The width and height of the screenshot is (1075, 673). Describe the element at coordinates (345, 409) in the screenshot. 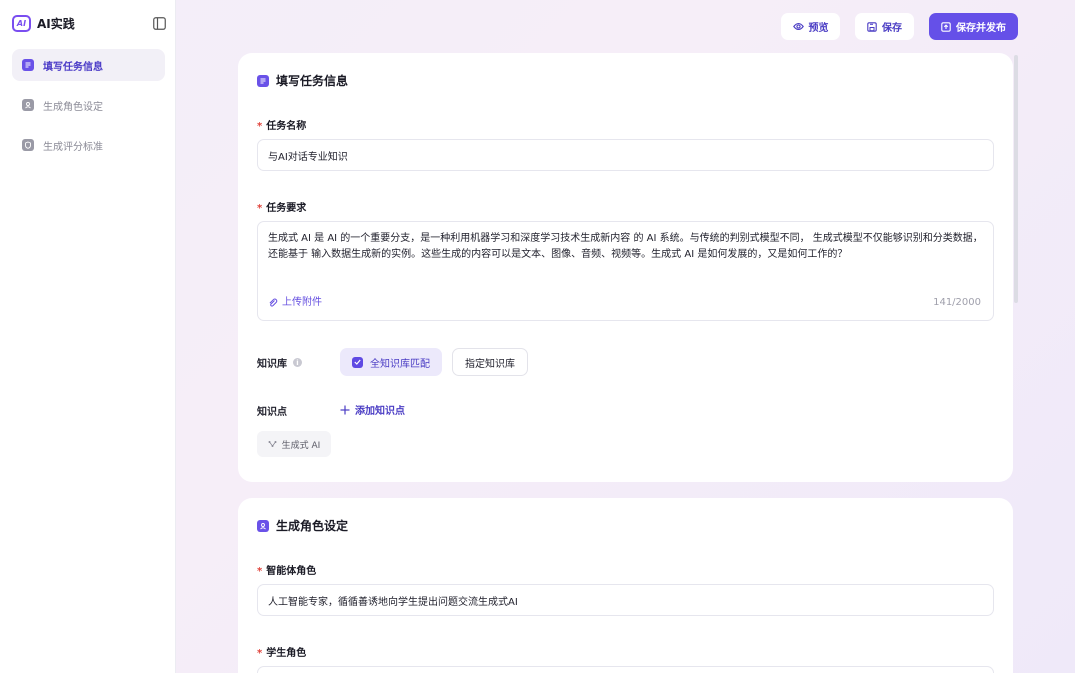

I see `plus-icon` at that location.